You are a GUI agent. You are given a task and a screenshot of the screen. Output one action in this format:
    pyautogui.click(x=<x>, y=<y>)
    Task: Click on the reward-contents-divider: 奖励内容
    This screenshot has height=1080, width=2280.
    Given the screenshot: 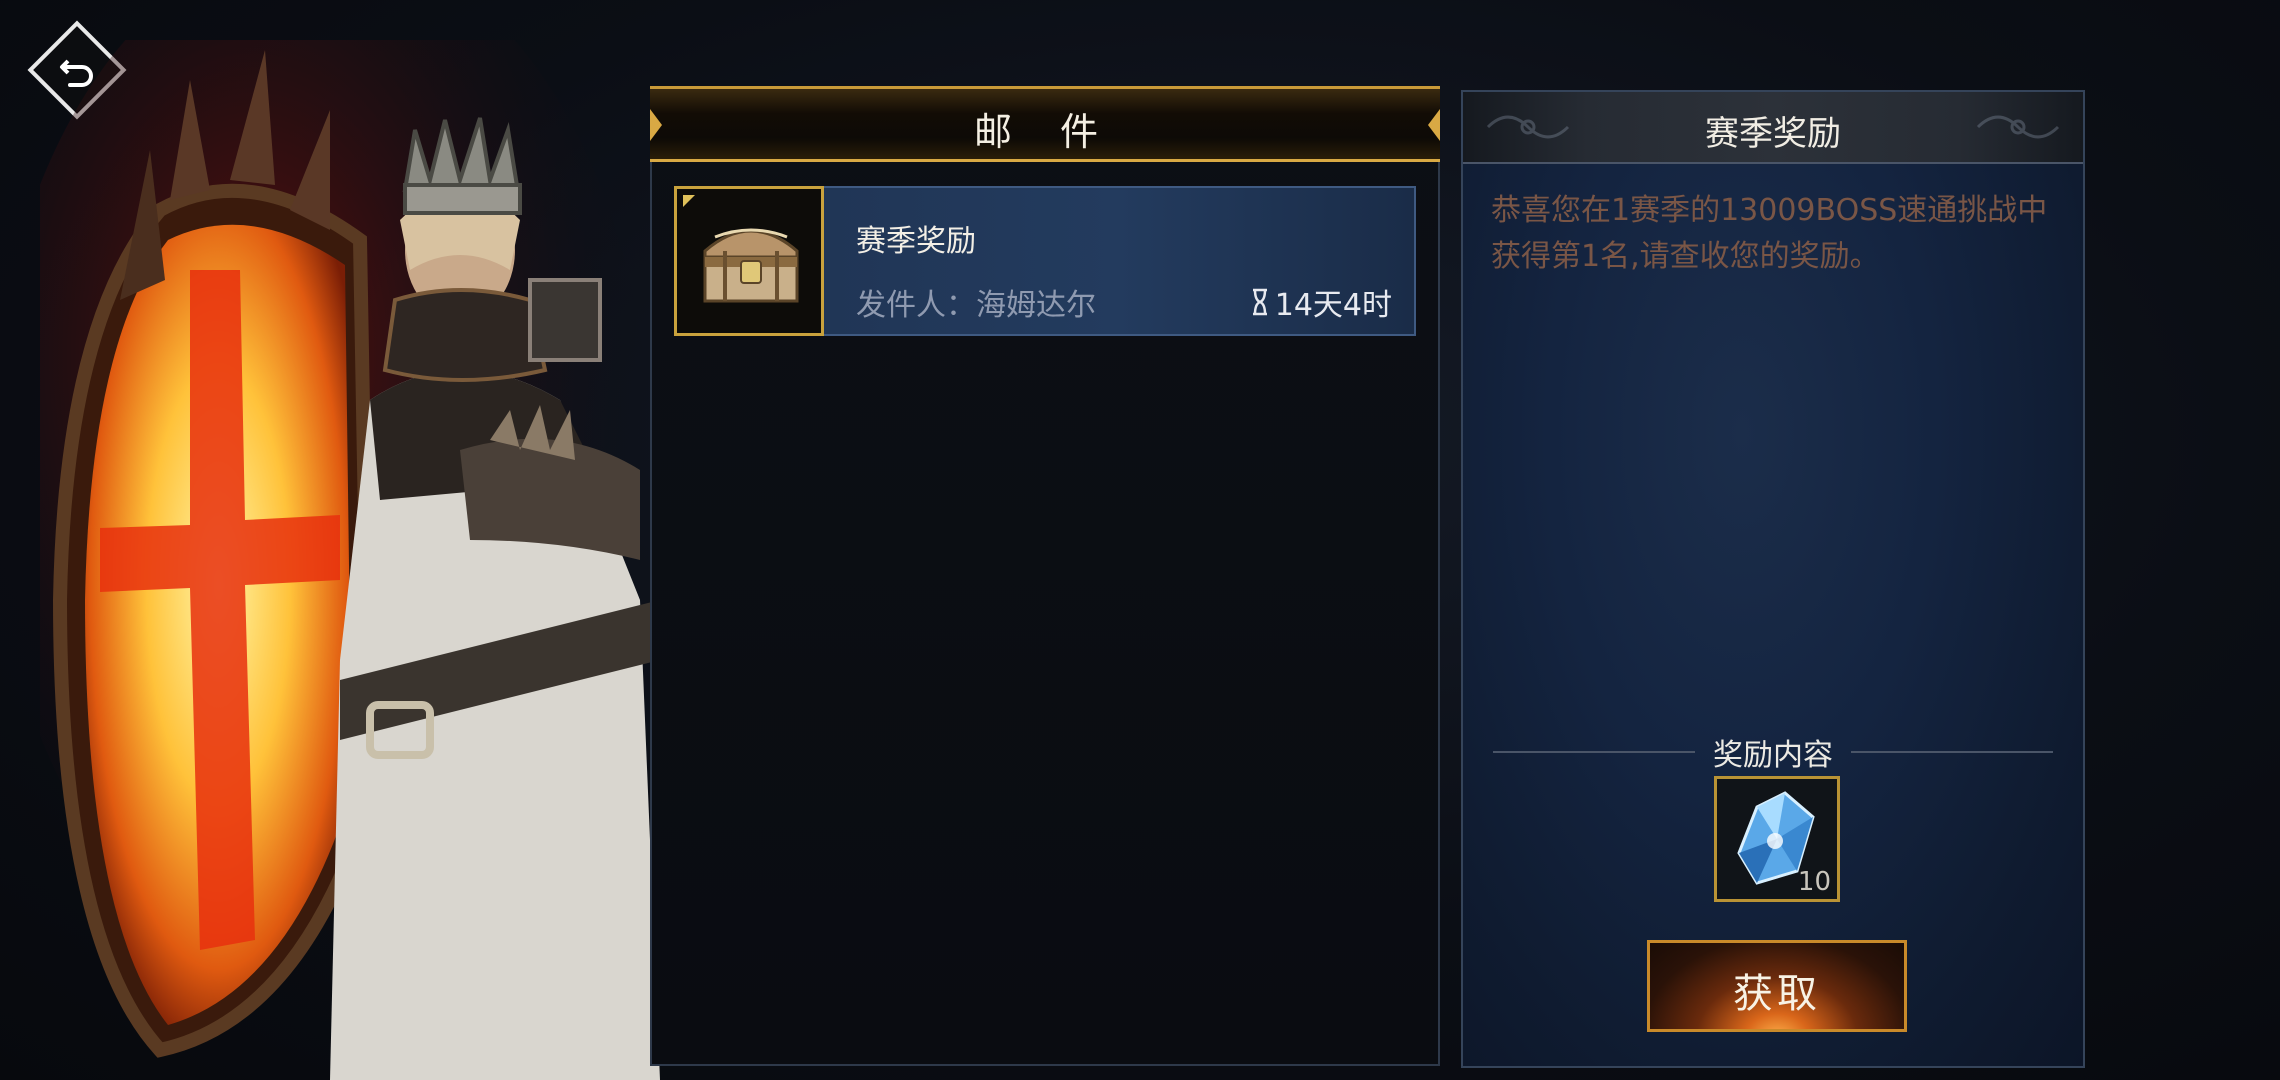 What is the action you would take?
    pyautogui.click(x=1773, y=752)
    